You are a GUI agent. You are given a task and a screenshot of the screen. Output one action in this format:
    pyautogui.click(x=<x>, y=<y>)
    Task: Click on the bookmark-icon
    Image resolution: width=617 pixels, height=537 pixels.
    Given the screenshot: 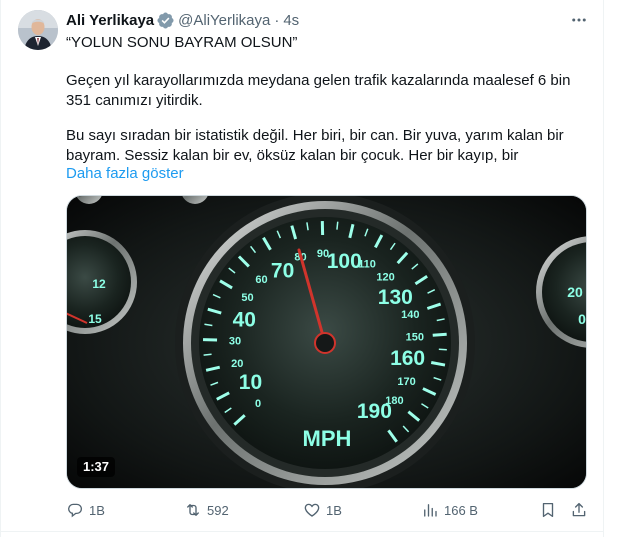 What is the action you would take?
    pyautogui.click(x=548, y=510)
    